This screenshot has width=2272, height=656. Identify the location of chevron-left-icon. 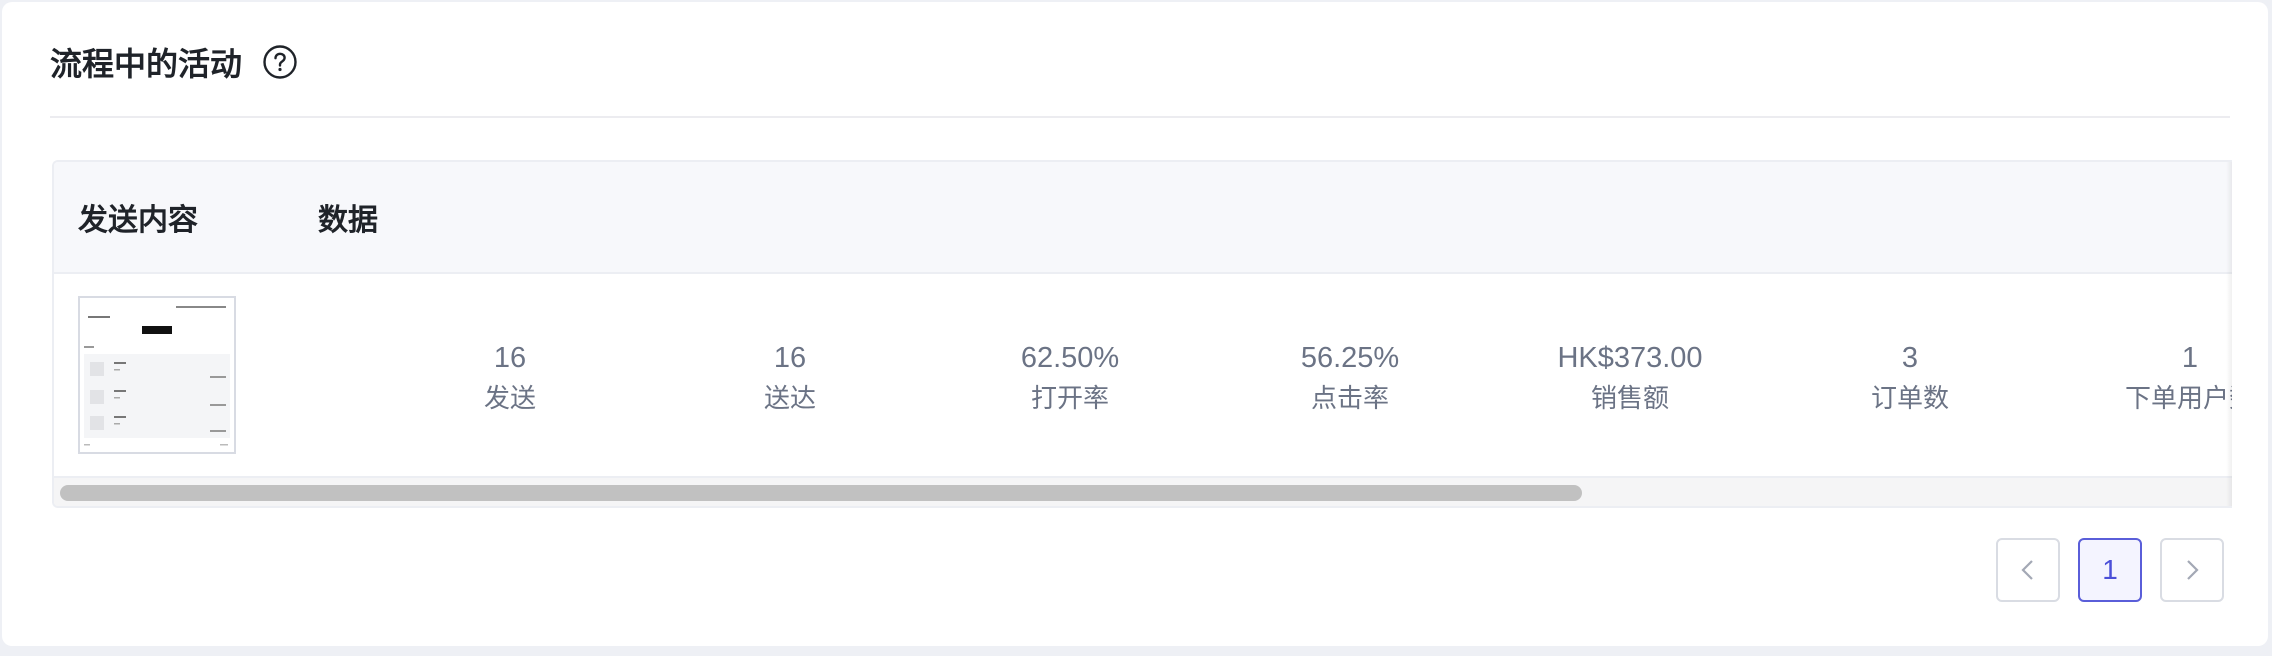
(2027, 570).